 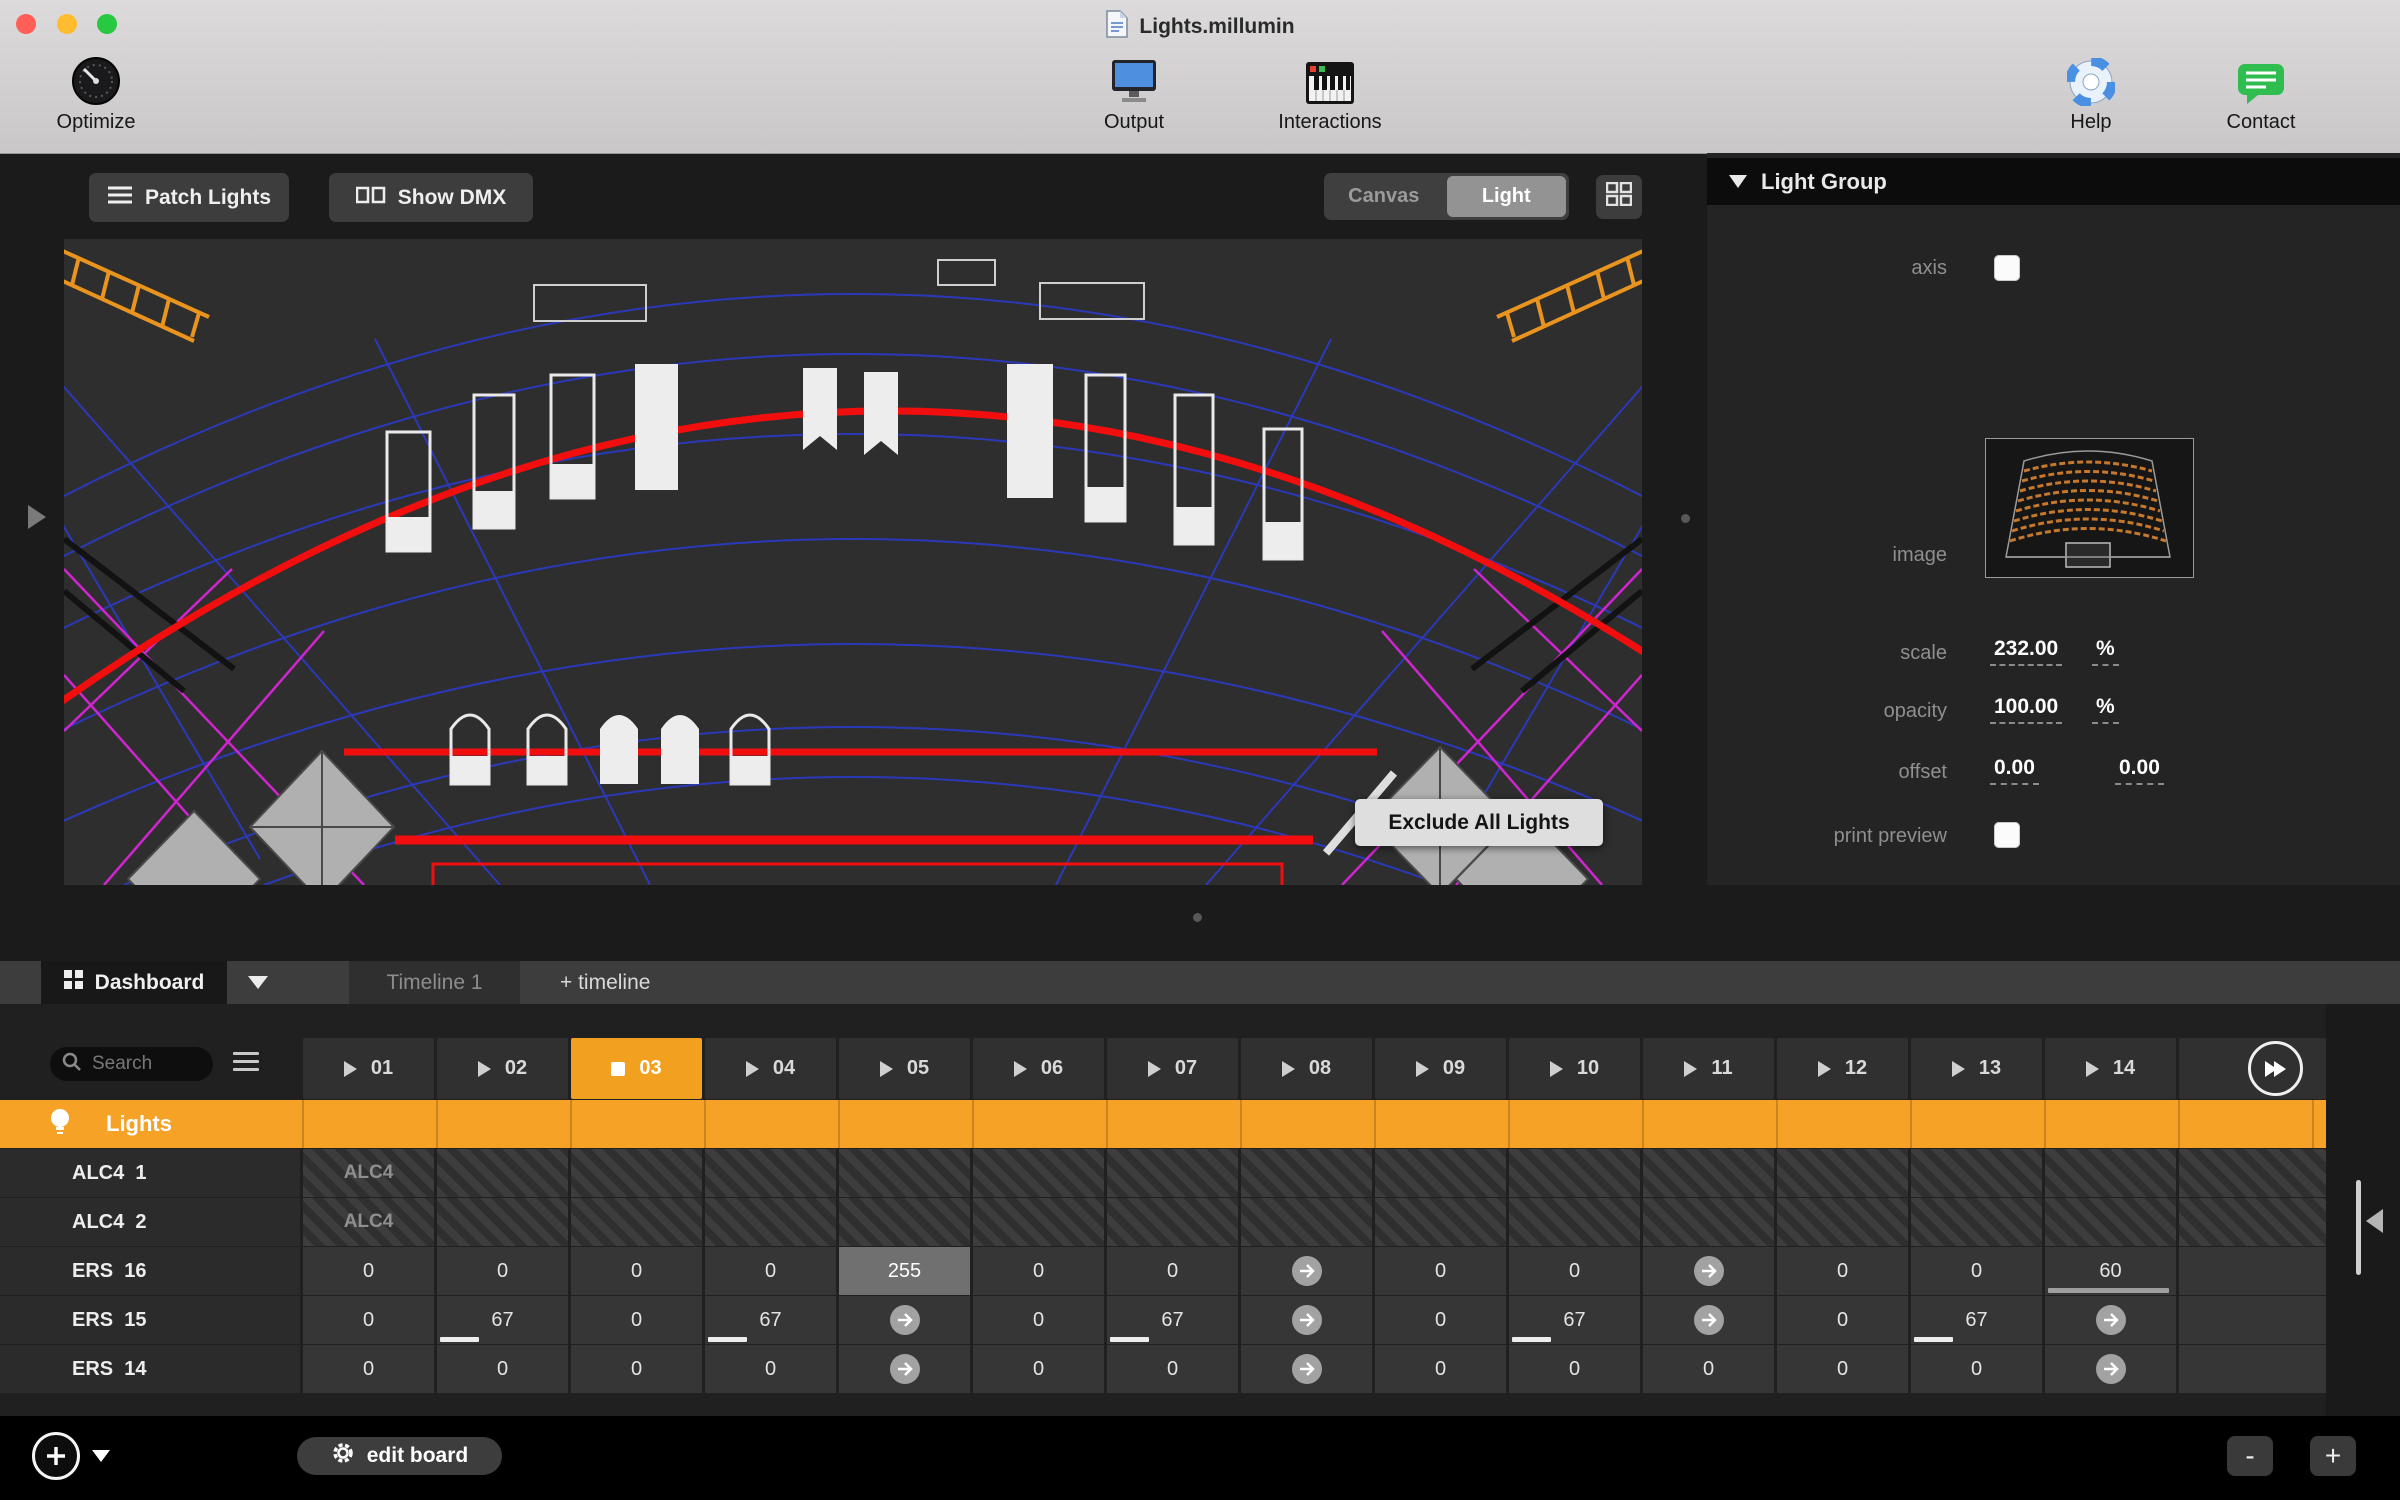 I want to click on segment-light: Light, so click(x=1506, y=196).